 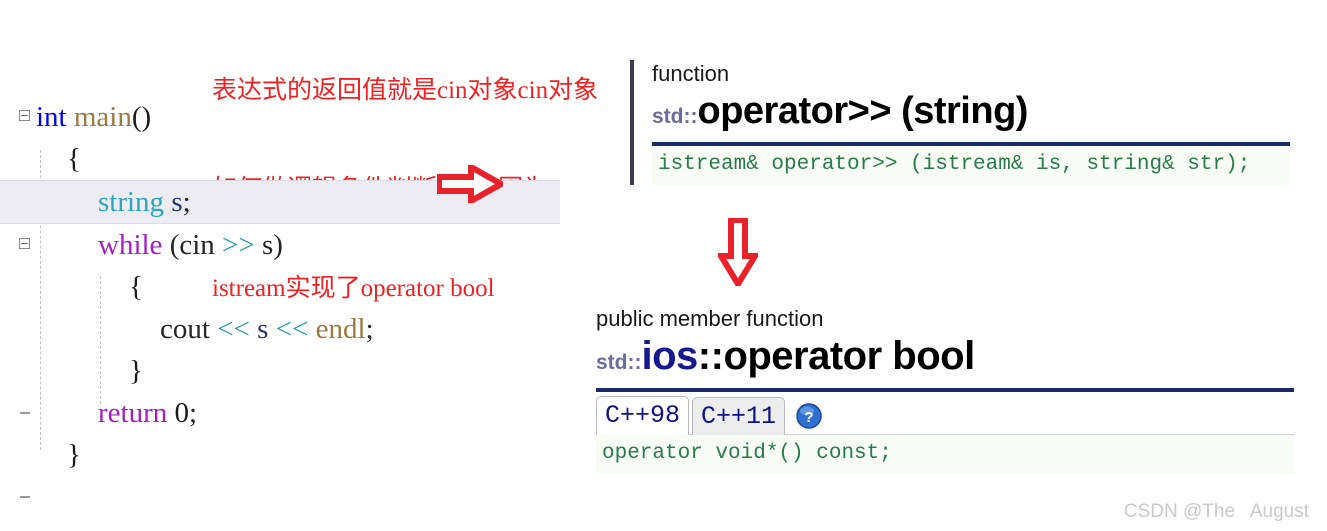 What do you see at coordinates (643, 415) in the screenshot?
I see `tab-cpp98: C++98` at bounding box center [643, 415].